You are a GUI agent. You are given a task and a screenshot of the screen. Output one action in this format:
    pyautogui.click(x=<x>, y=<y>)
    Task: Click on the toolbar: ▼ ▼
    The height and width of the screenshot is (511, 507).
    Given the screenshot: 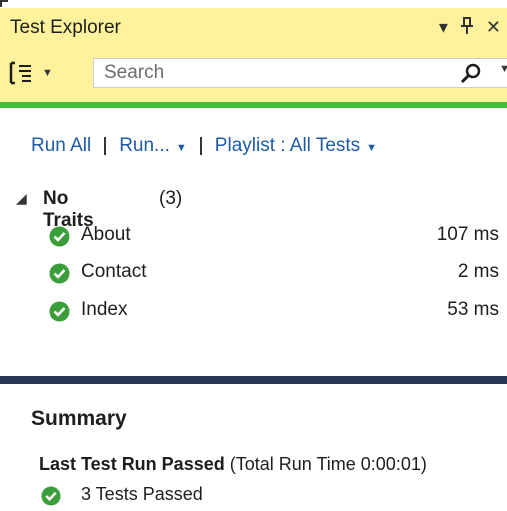 What is the action you would take?
    pyautogui.click(x=253, y=75)
    